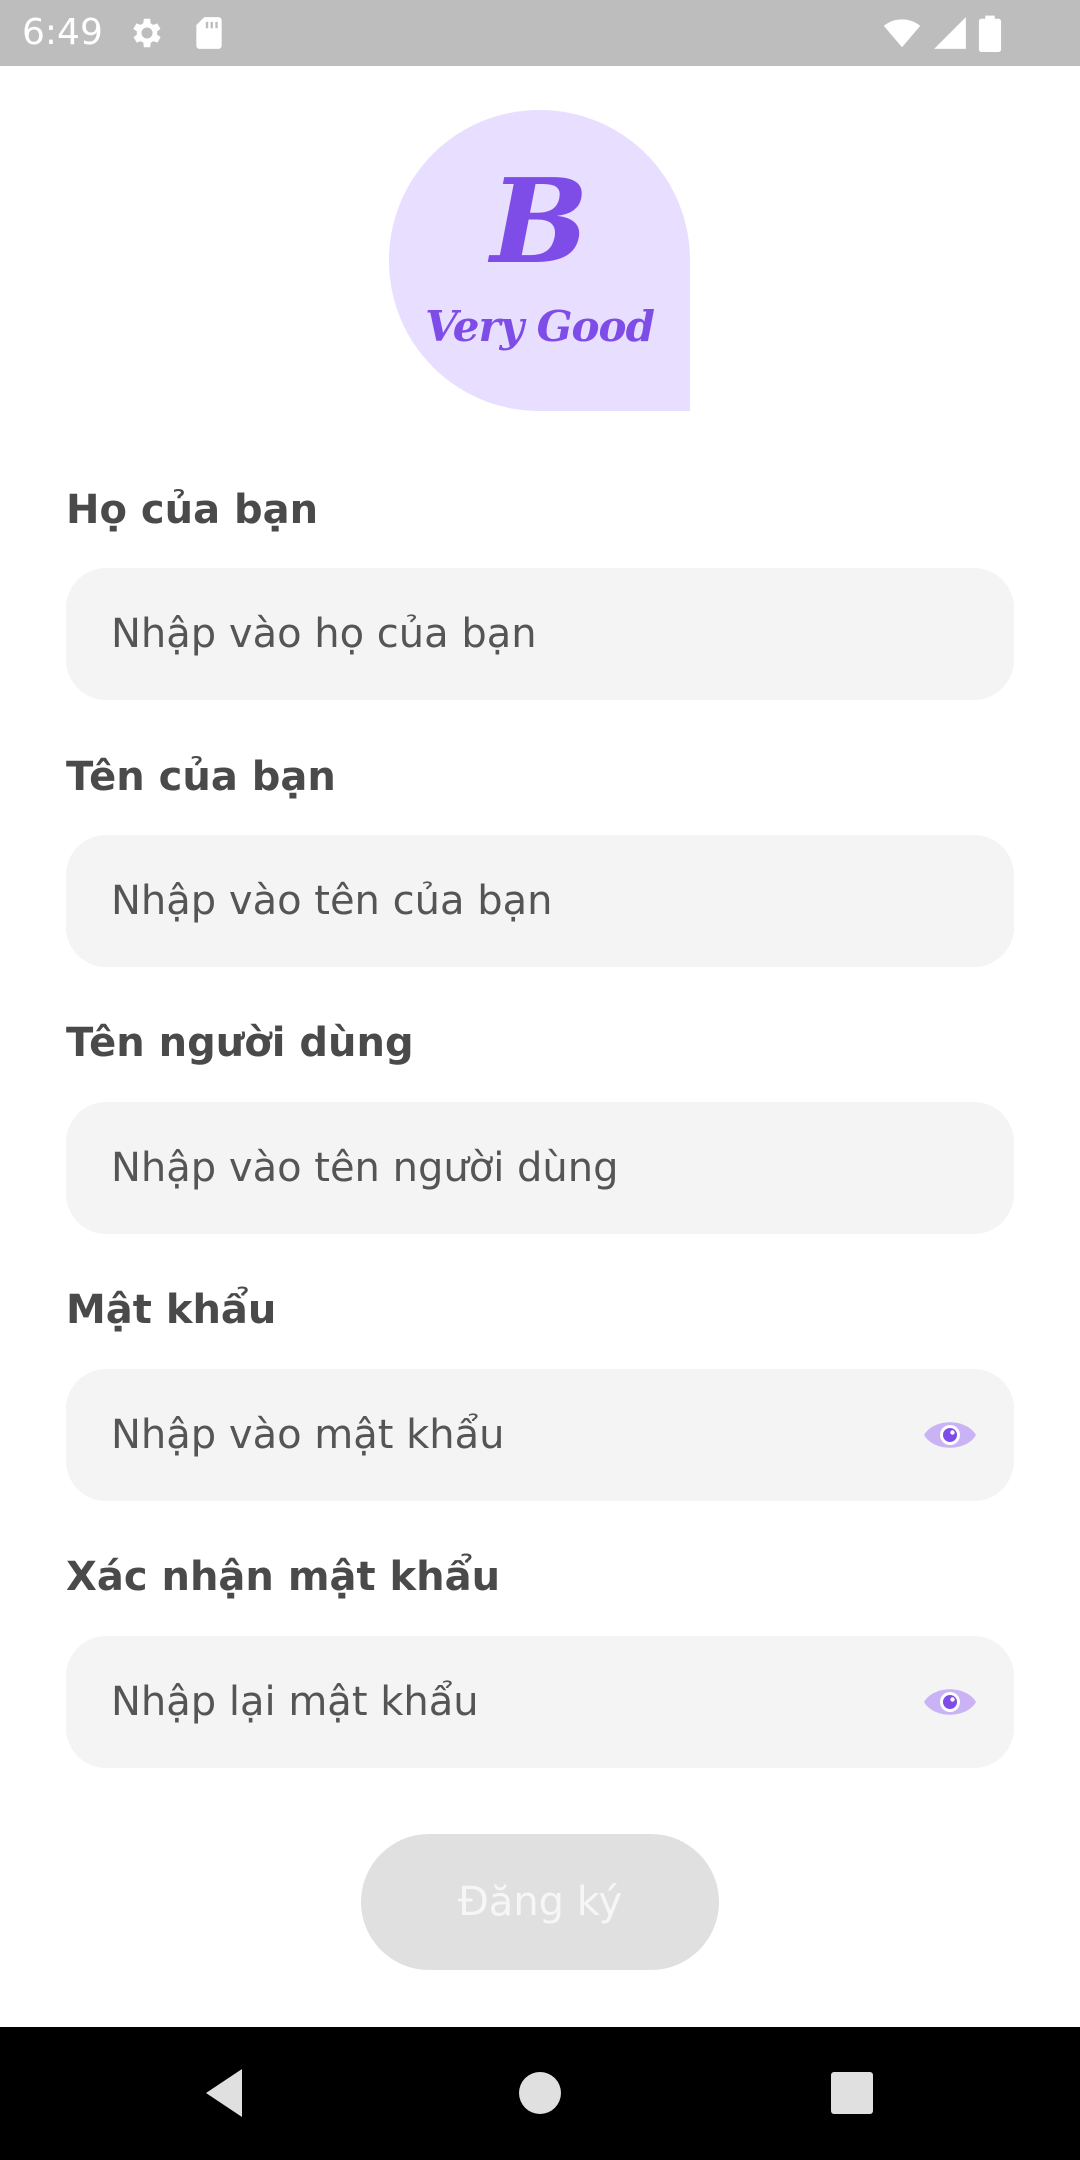 The height and width of the screenshot is (2160, 1080). Describe the element at coordinates (226, 2093) in the screenshot. I see `back-icon` at that location.